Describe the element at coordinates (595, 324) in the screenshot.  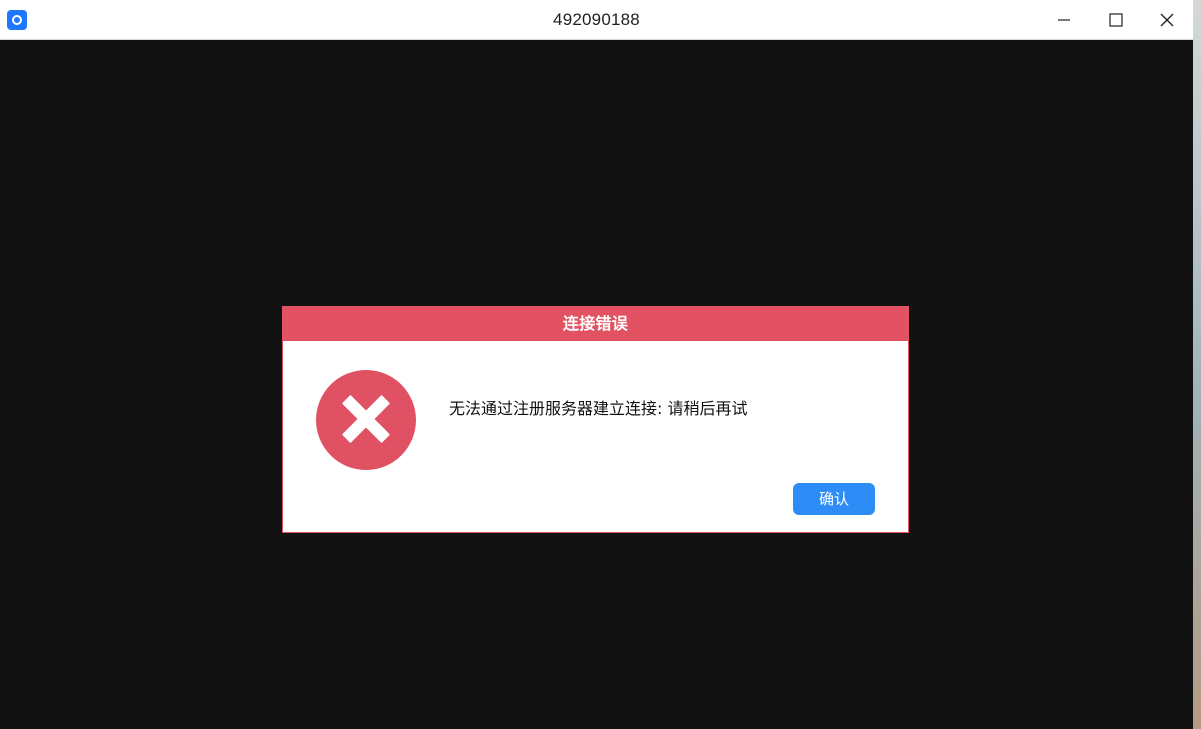
I see `dialog-title: 连接错误` at that location.